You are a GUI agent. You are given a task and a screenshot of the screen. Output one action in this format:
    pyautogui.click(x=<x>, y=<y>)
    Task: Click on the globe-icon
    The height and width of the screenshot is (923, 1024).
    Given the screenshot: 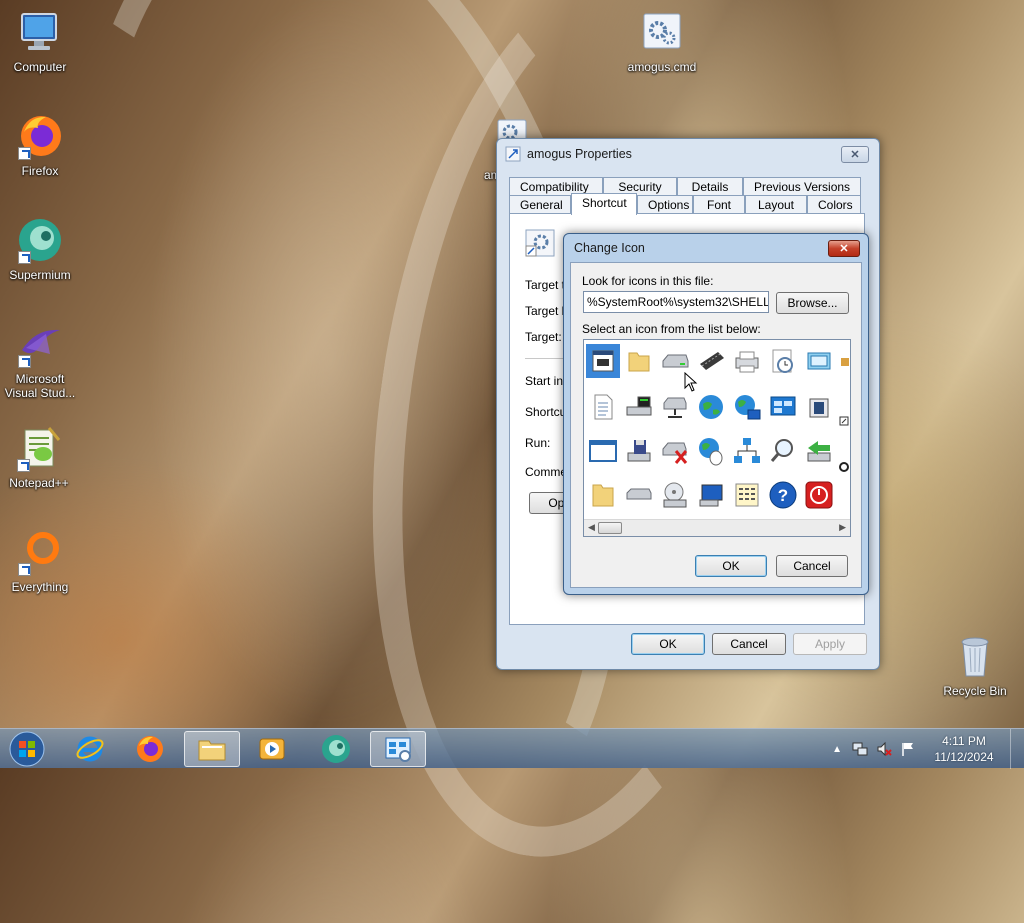 What is the action you would take?
    pyautogui.click(x=711, y=407)
    